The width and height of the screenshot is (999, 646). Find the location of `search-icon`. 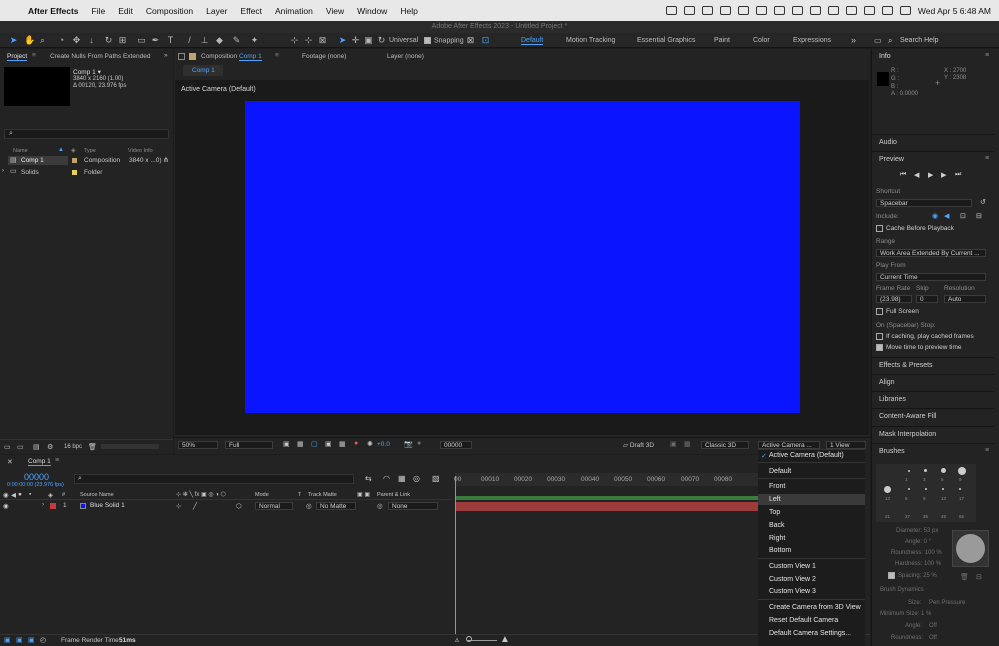

search-icon is located at coordinates (869, 10).